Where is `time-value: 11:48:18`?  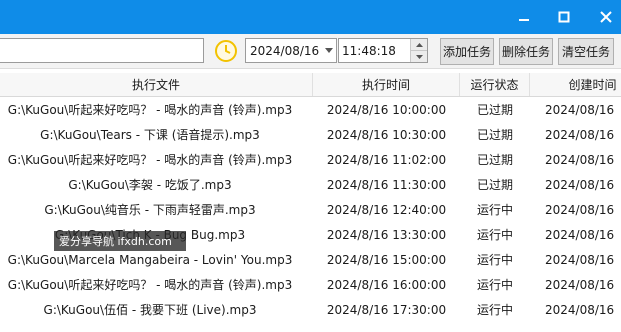 time-value: 11:48:18 is located at coordinates (369, 50).